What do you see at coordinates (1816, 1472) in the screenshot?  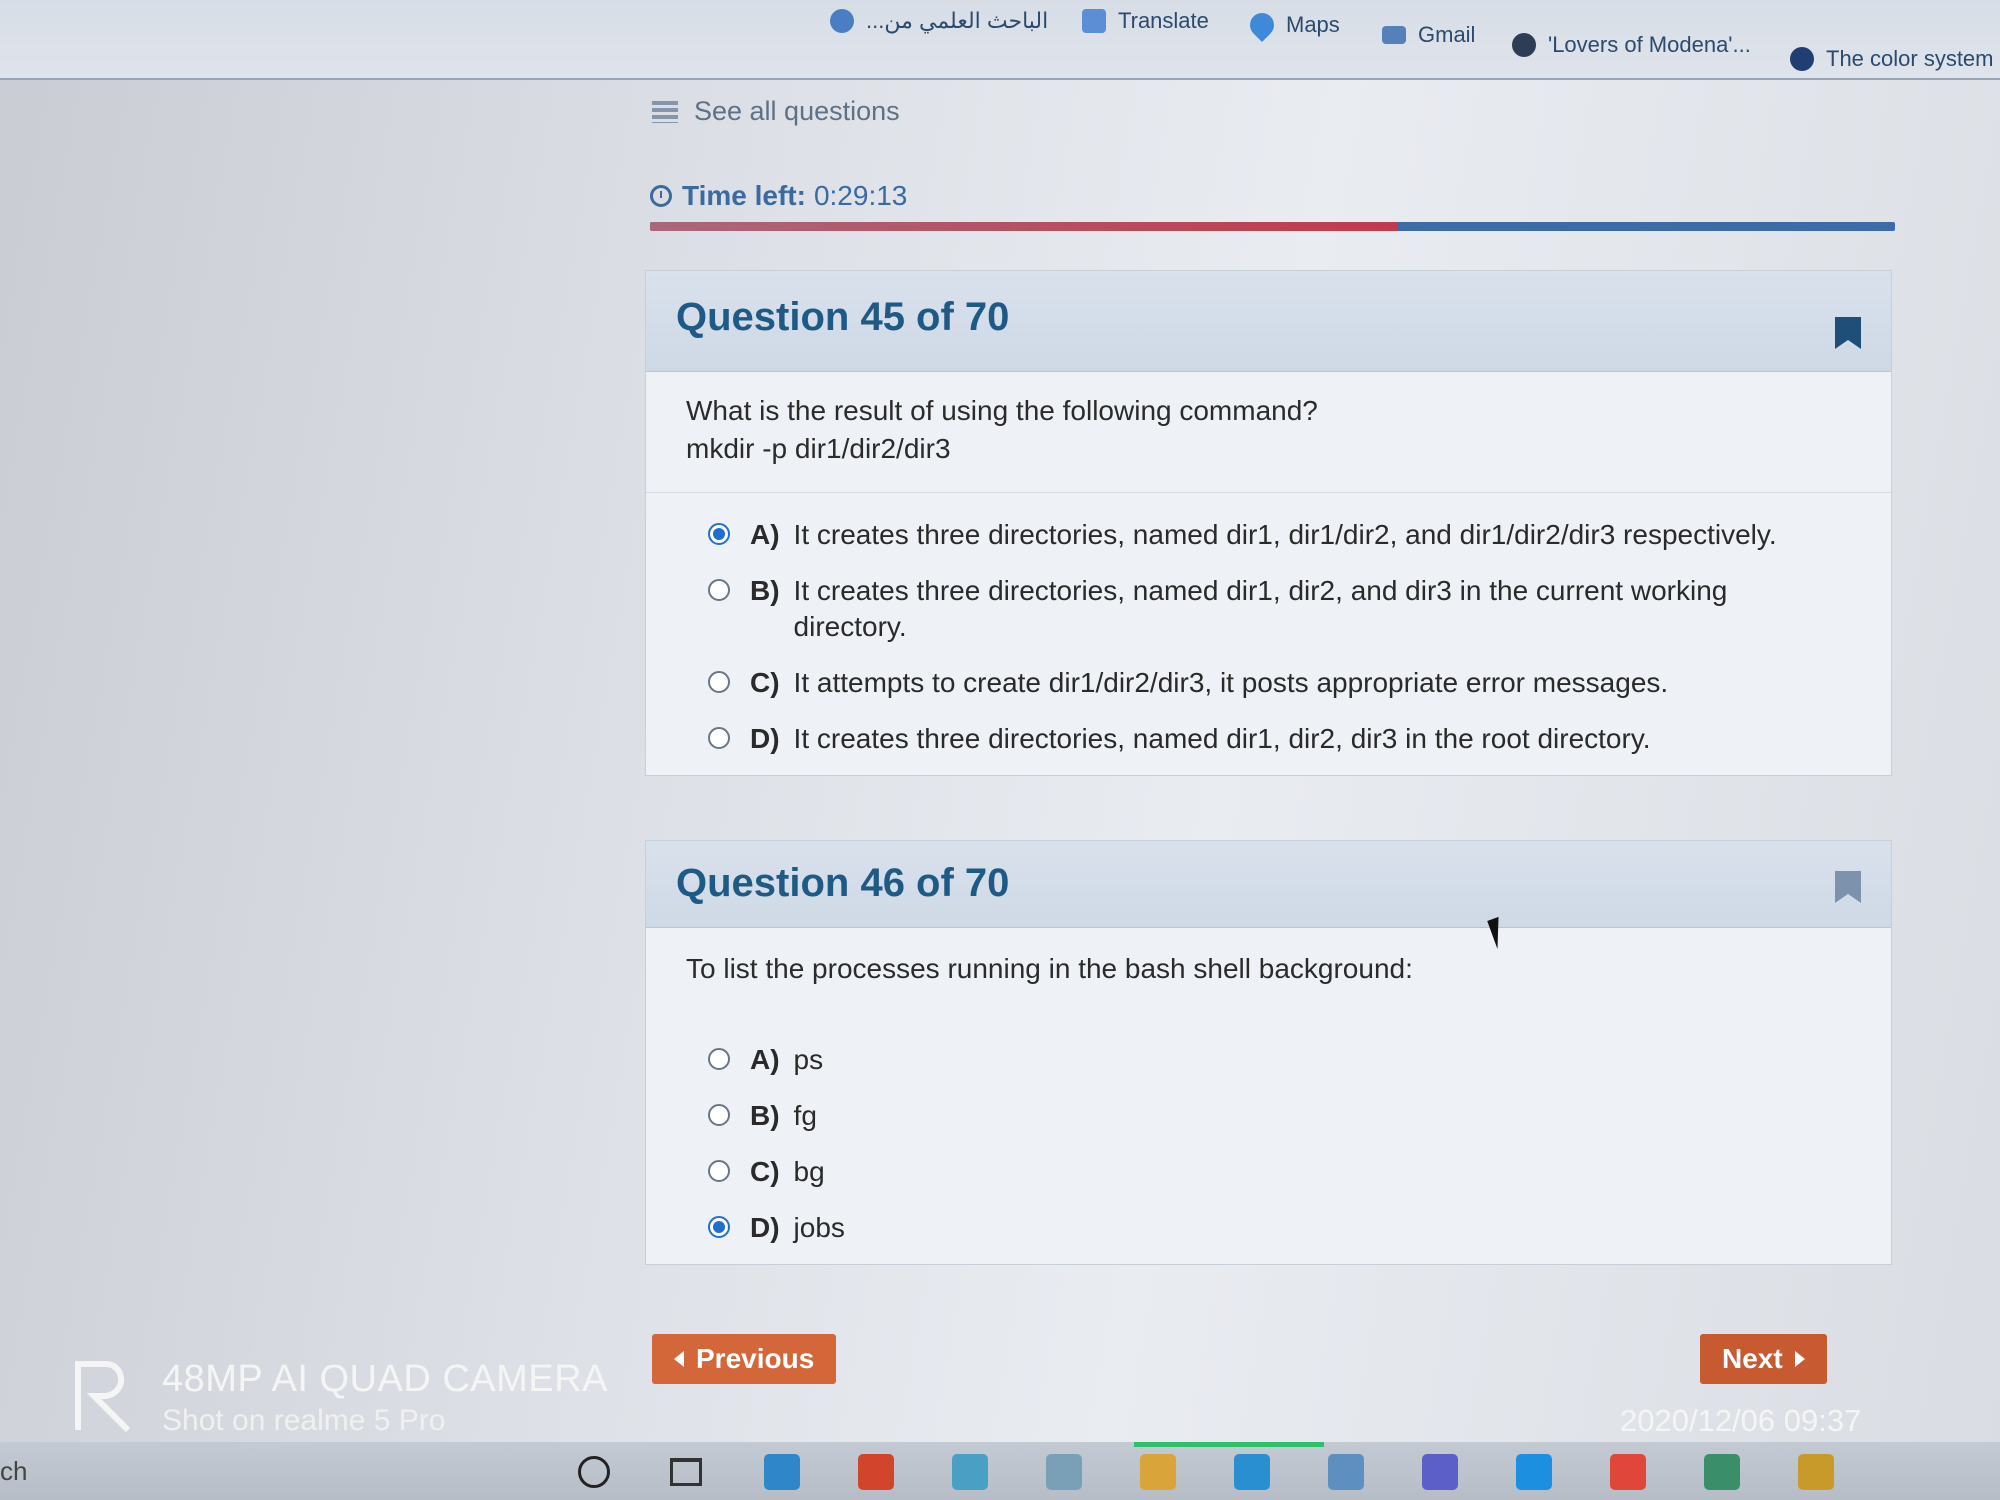 I see `python-icon` at bounding box center [1816, 1472].